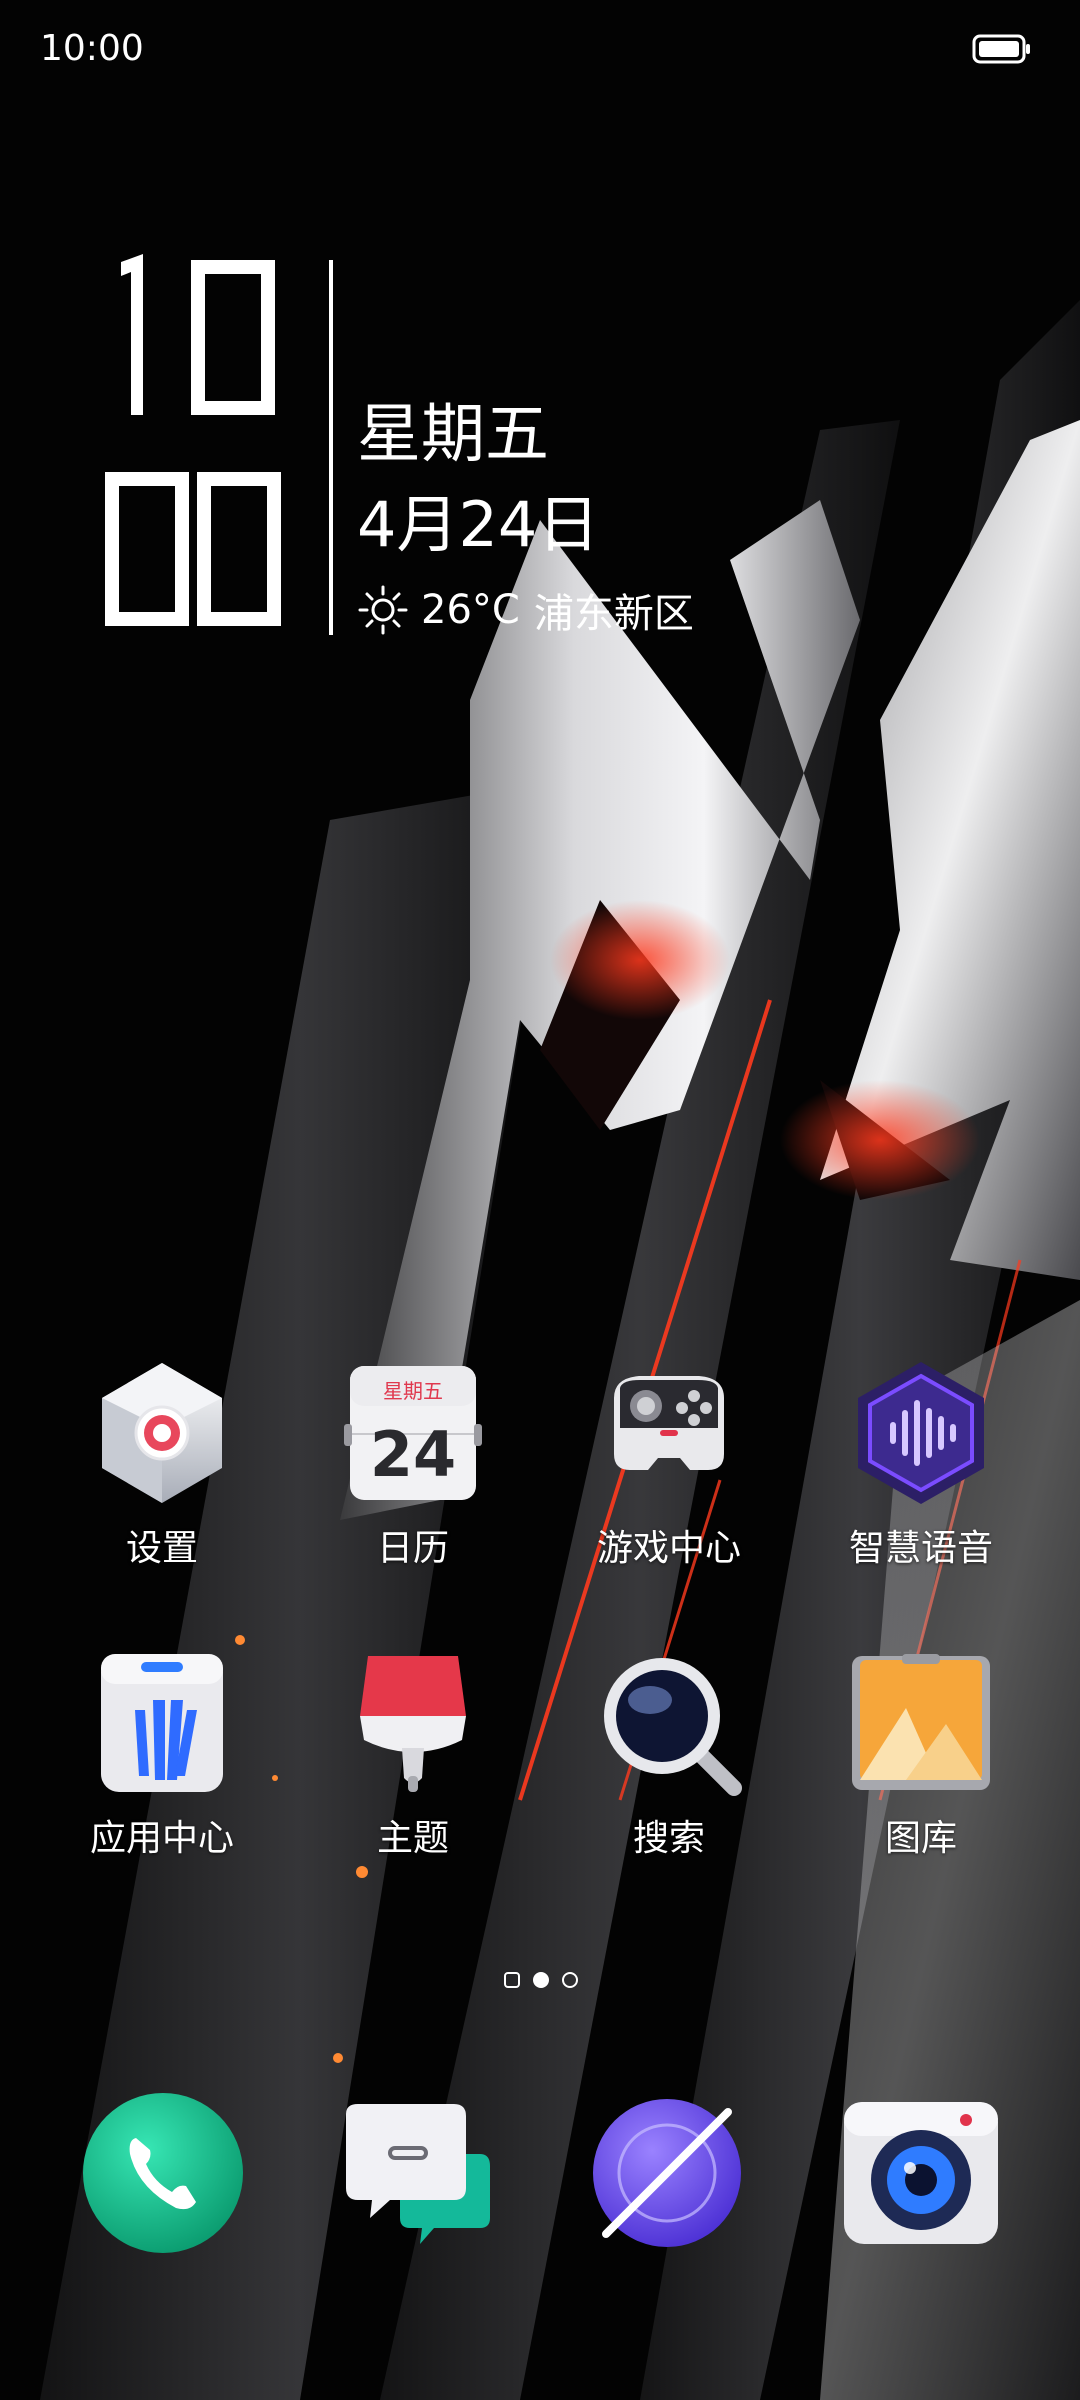 Image resolution: width=1080 pixels, height=2400 pixels. What do you see at coordinates (92, 48) in the screenshot?
I see `status-time: 10:00` at bounding box center [92, 48].